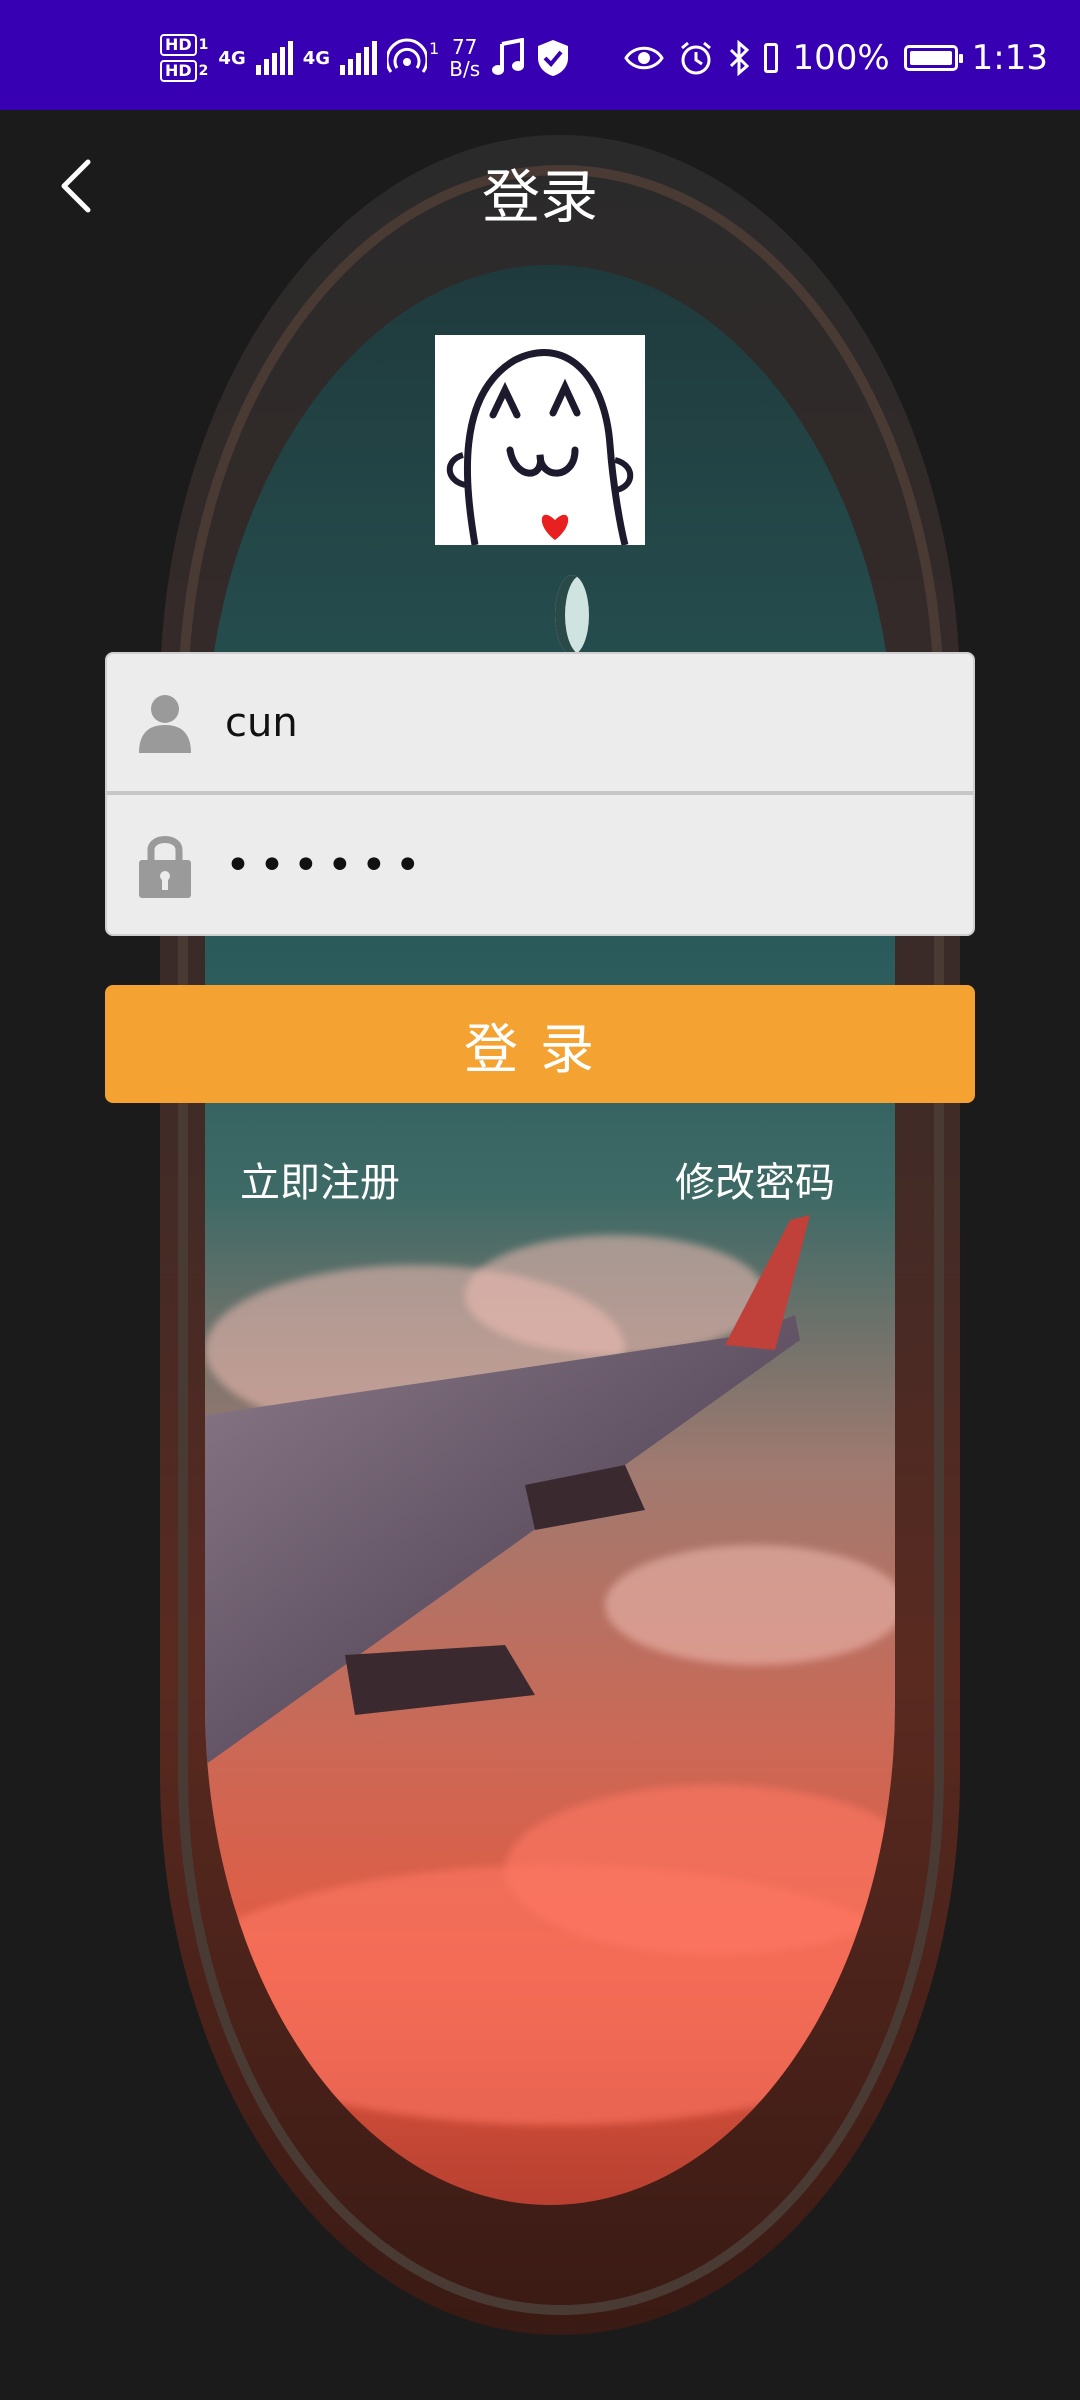  Describe the element at coordinates (540, 447) in the screenshot. I see `cartoon-avatar-icon` at that location.